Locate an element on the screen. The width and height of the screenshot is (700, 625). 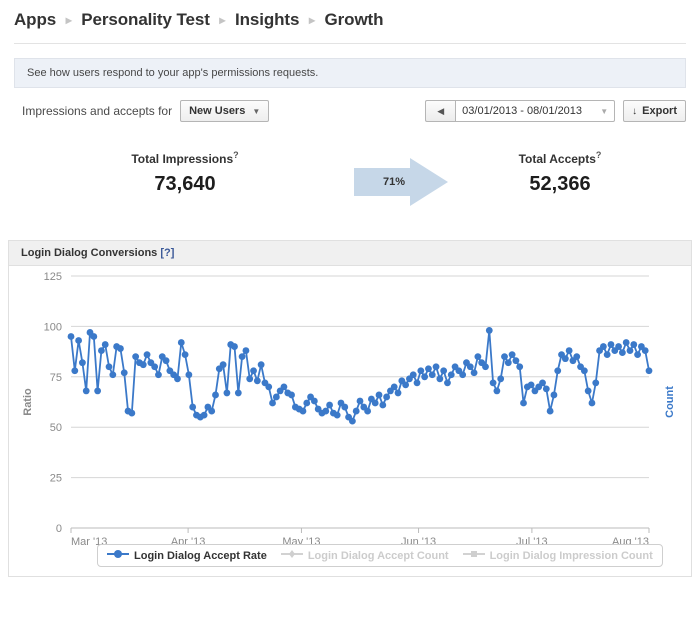
date-range-select: 03/01/2013 - 08/01/2013 ▼ is located at coordinates (535, 111).